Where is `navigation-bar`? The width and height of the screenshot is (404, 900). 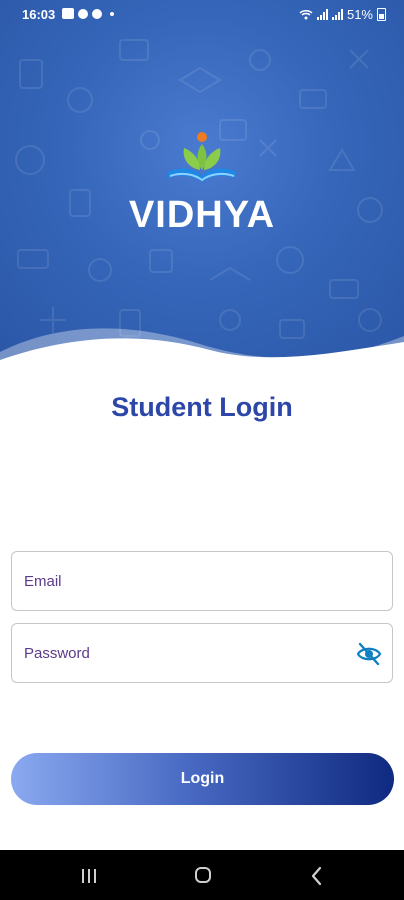
navigation-bar is located at coordinates (202, 875).